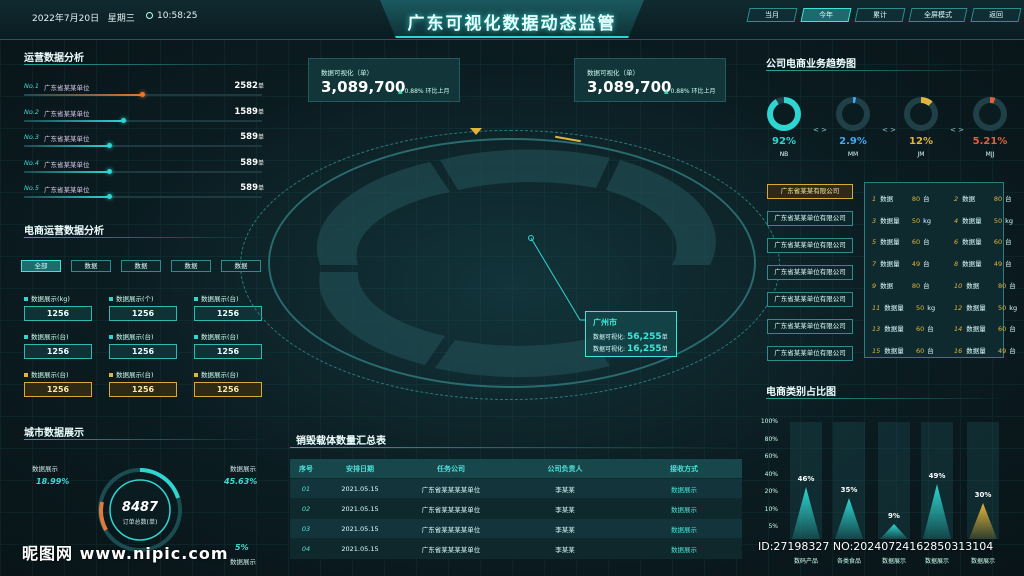 The height and width of the screenshot is (576, 1024). Describe the element at coordinates (144, 90) in the screenshot. I see `ops-row: No.1 广东省某某单位 2582单` at that location.